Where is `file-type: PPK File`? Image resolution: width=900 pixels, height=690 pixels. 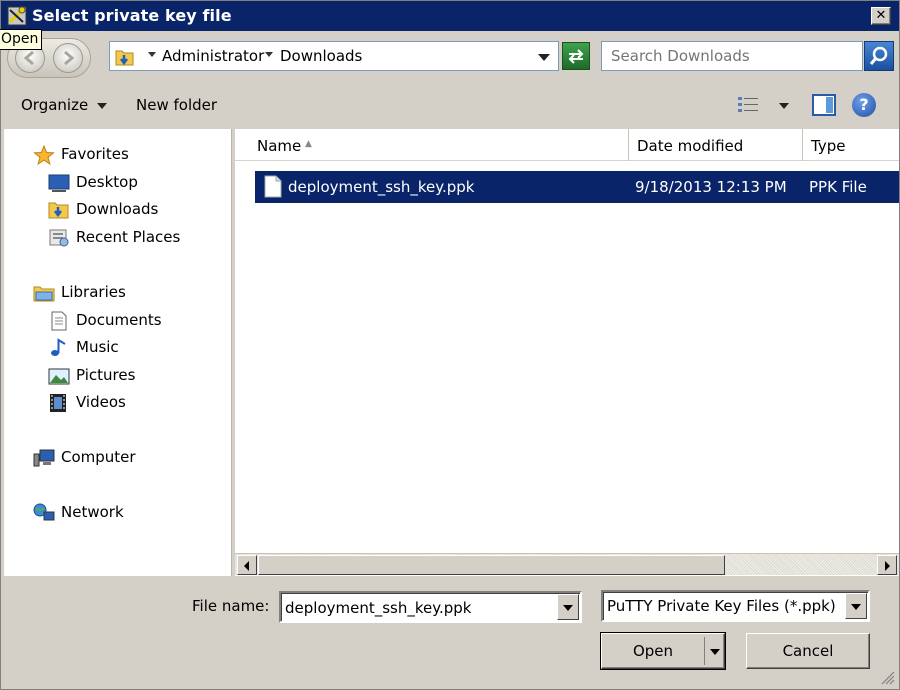 file-type: PPK File is located at coordinates (838, 187).